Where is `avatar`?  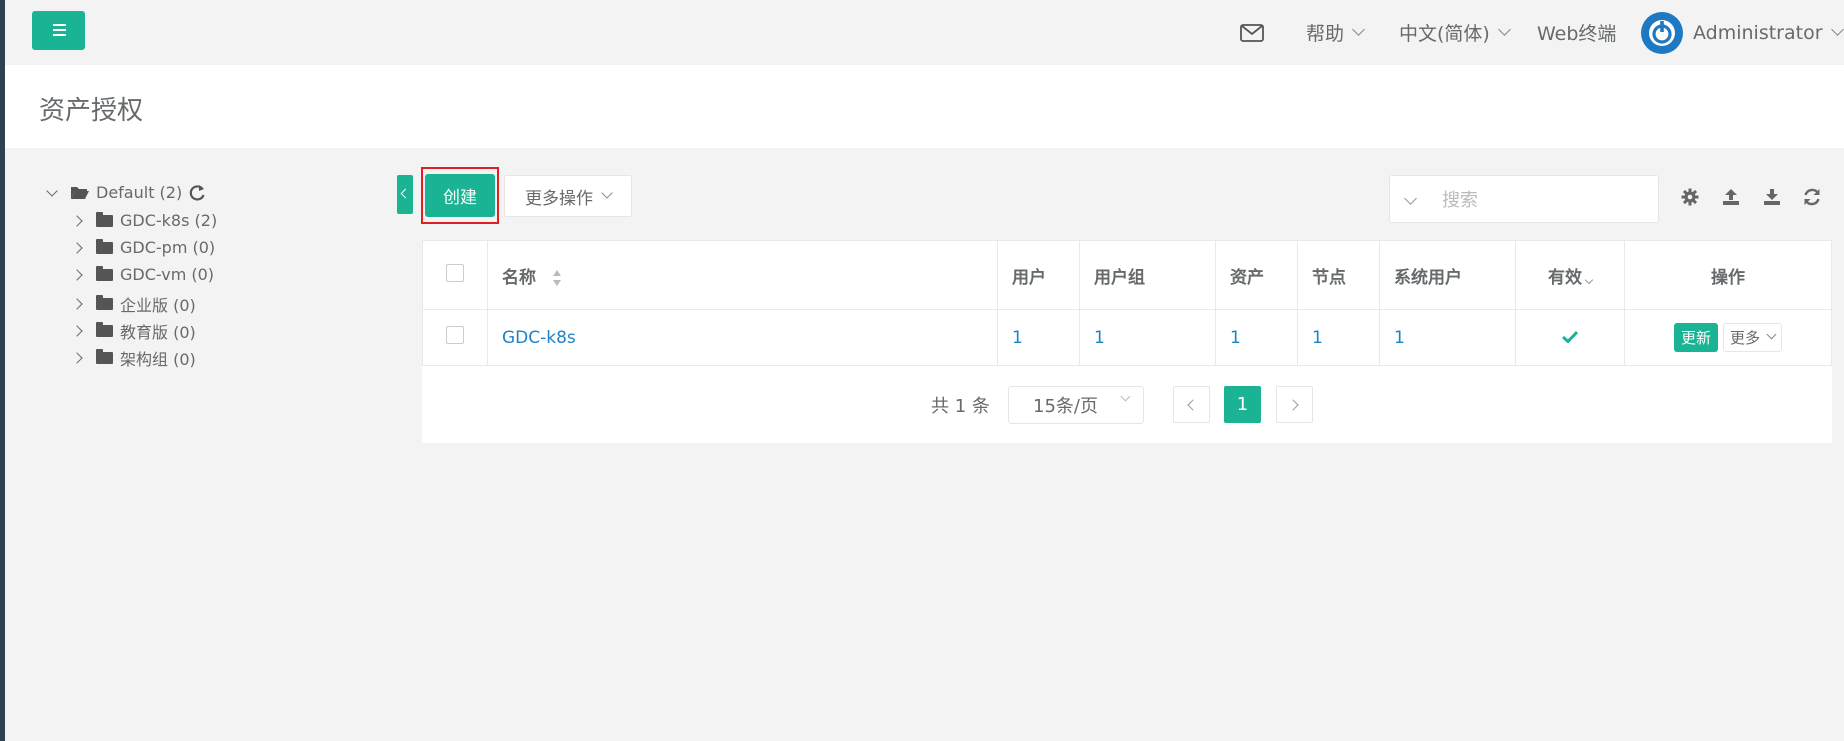 avatar is located at coordinates (1662, 32).